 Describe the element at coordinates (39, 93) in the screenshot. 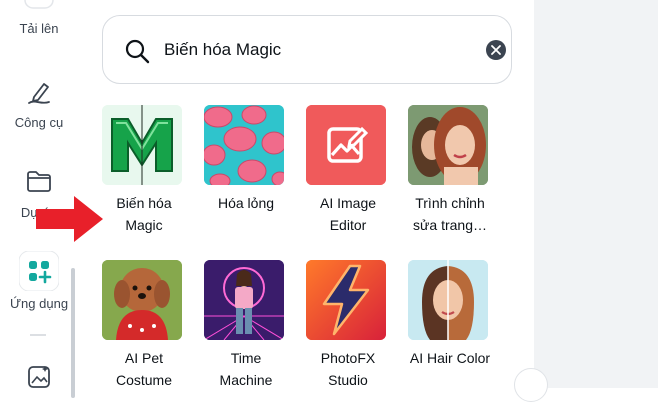

I see `draw-pen-icon` at that location.